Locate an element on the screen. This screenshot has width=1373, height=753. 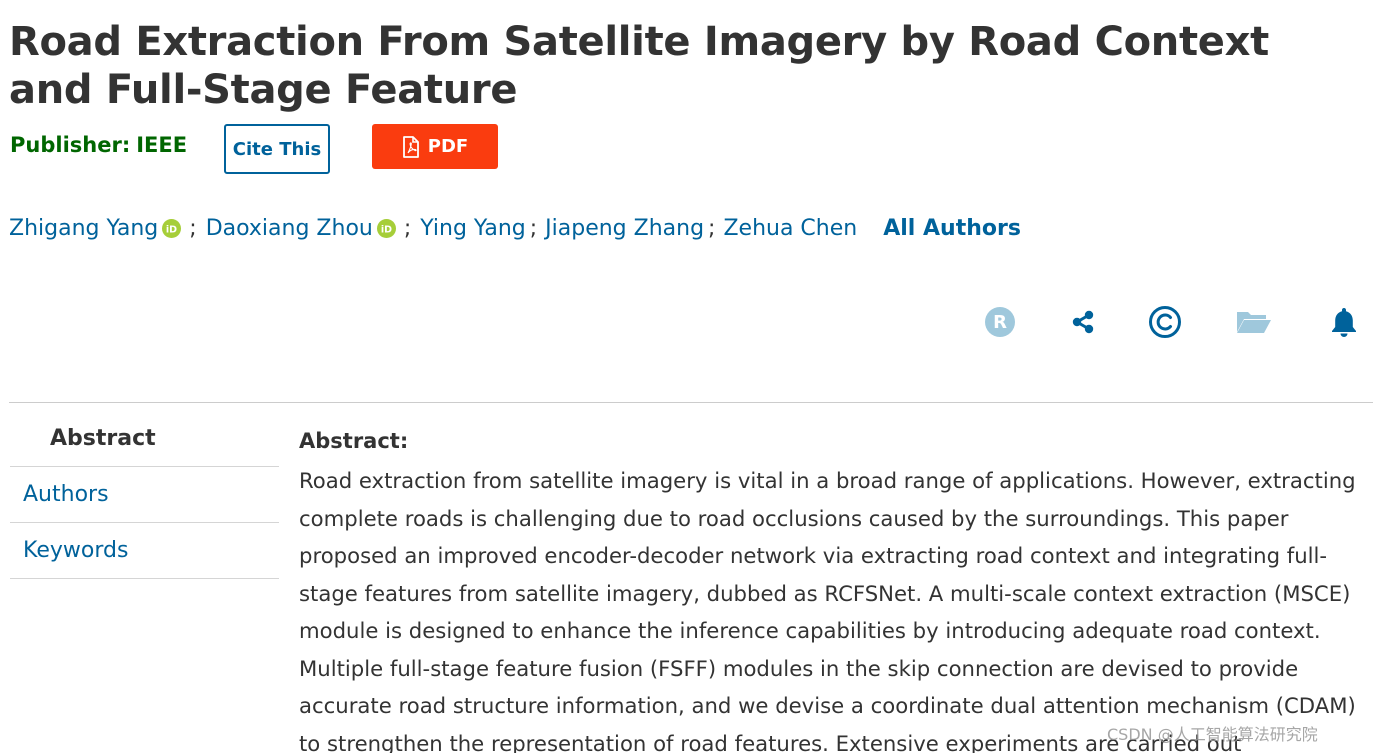
section-nav: Abstract Authors Keywords is located at coordinates (144, 495).